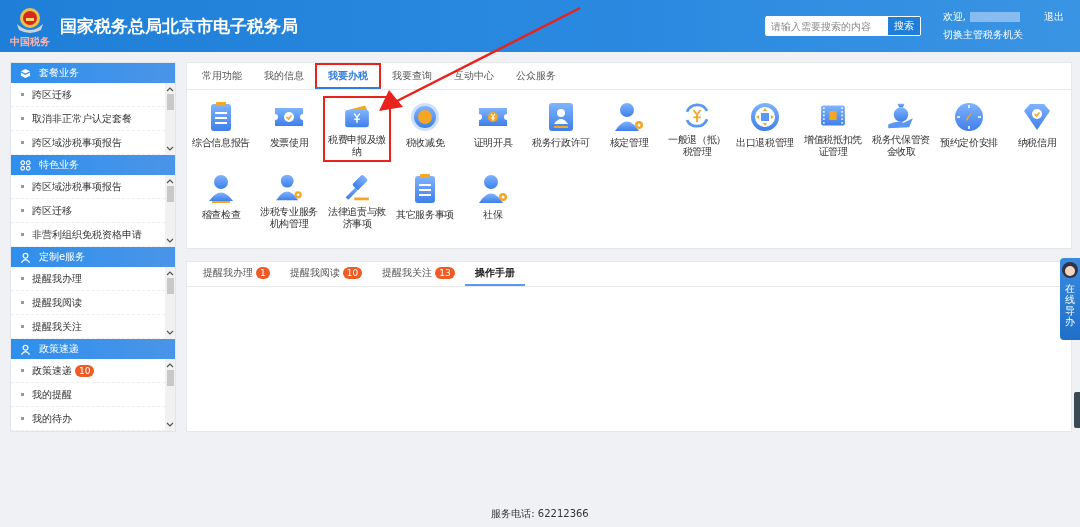 The width and height of the screenshot is (1080, 527). Describe the element at coordinates (179, 26) in the screenshot. I see `site-title: 国家税务总局北京市电子税务局` at that location.